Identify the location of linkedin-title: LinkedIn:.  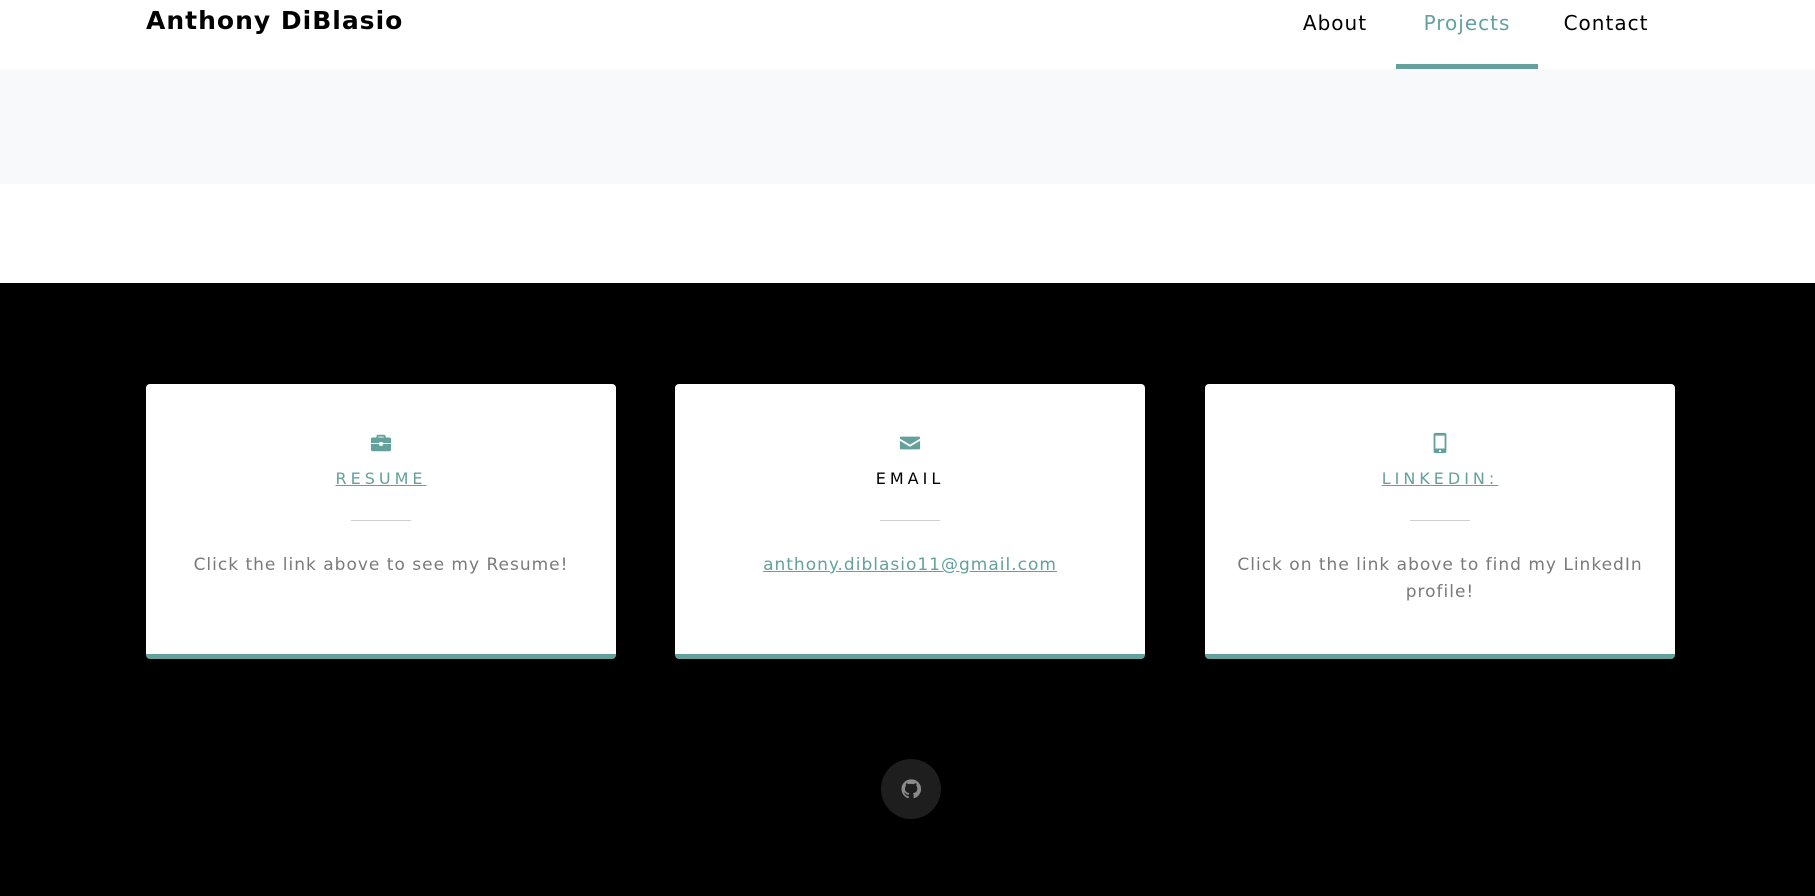
(1440, 478).